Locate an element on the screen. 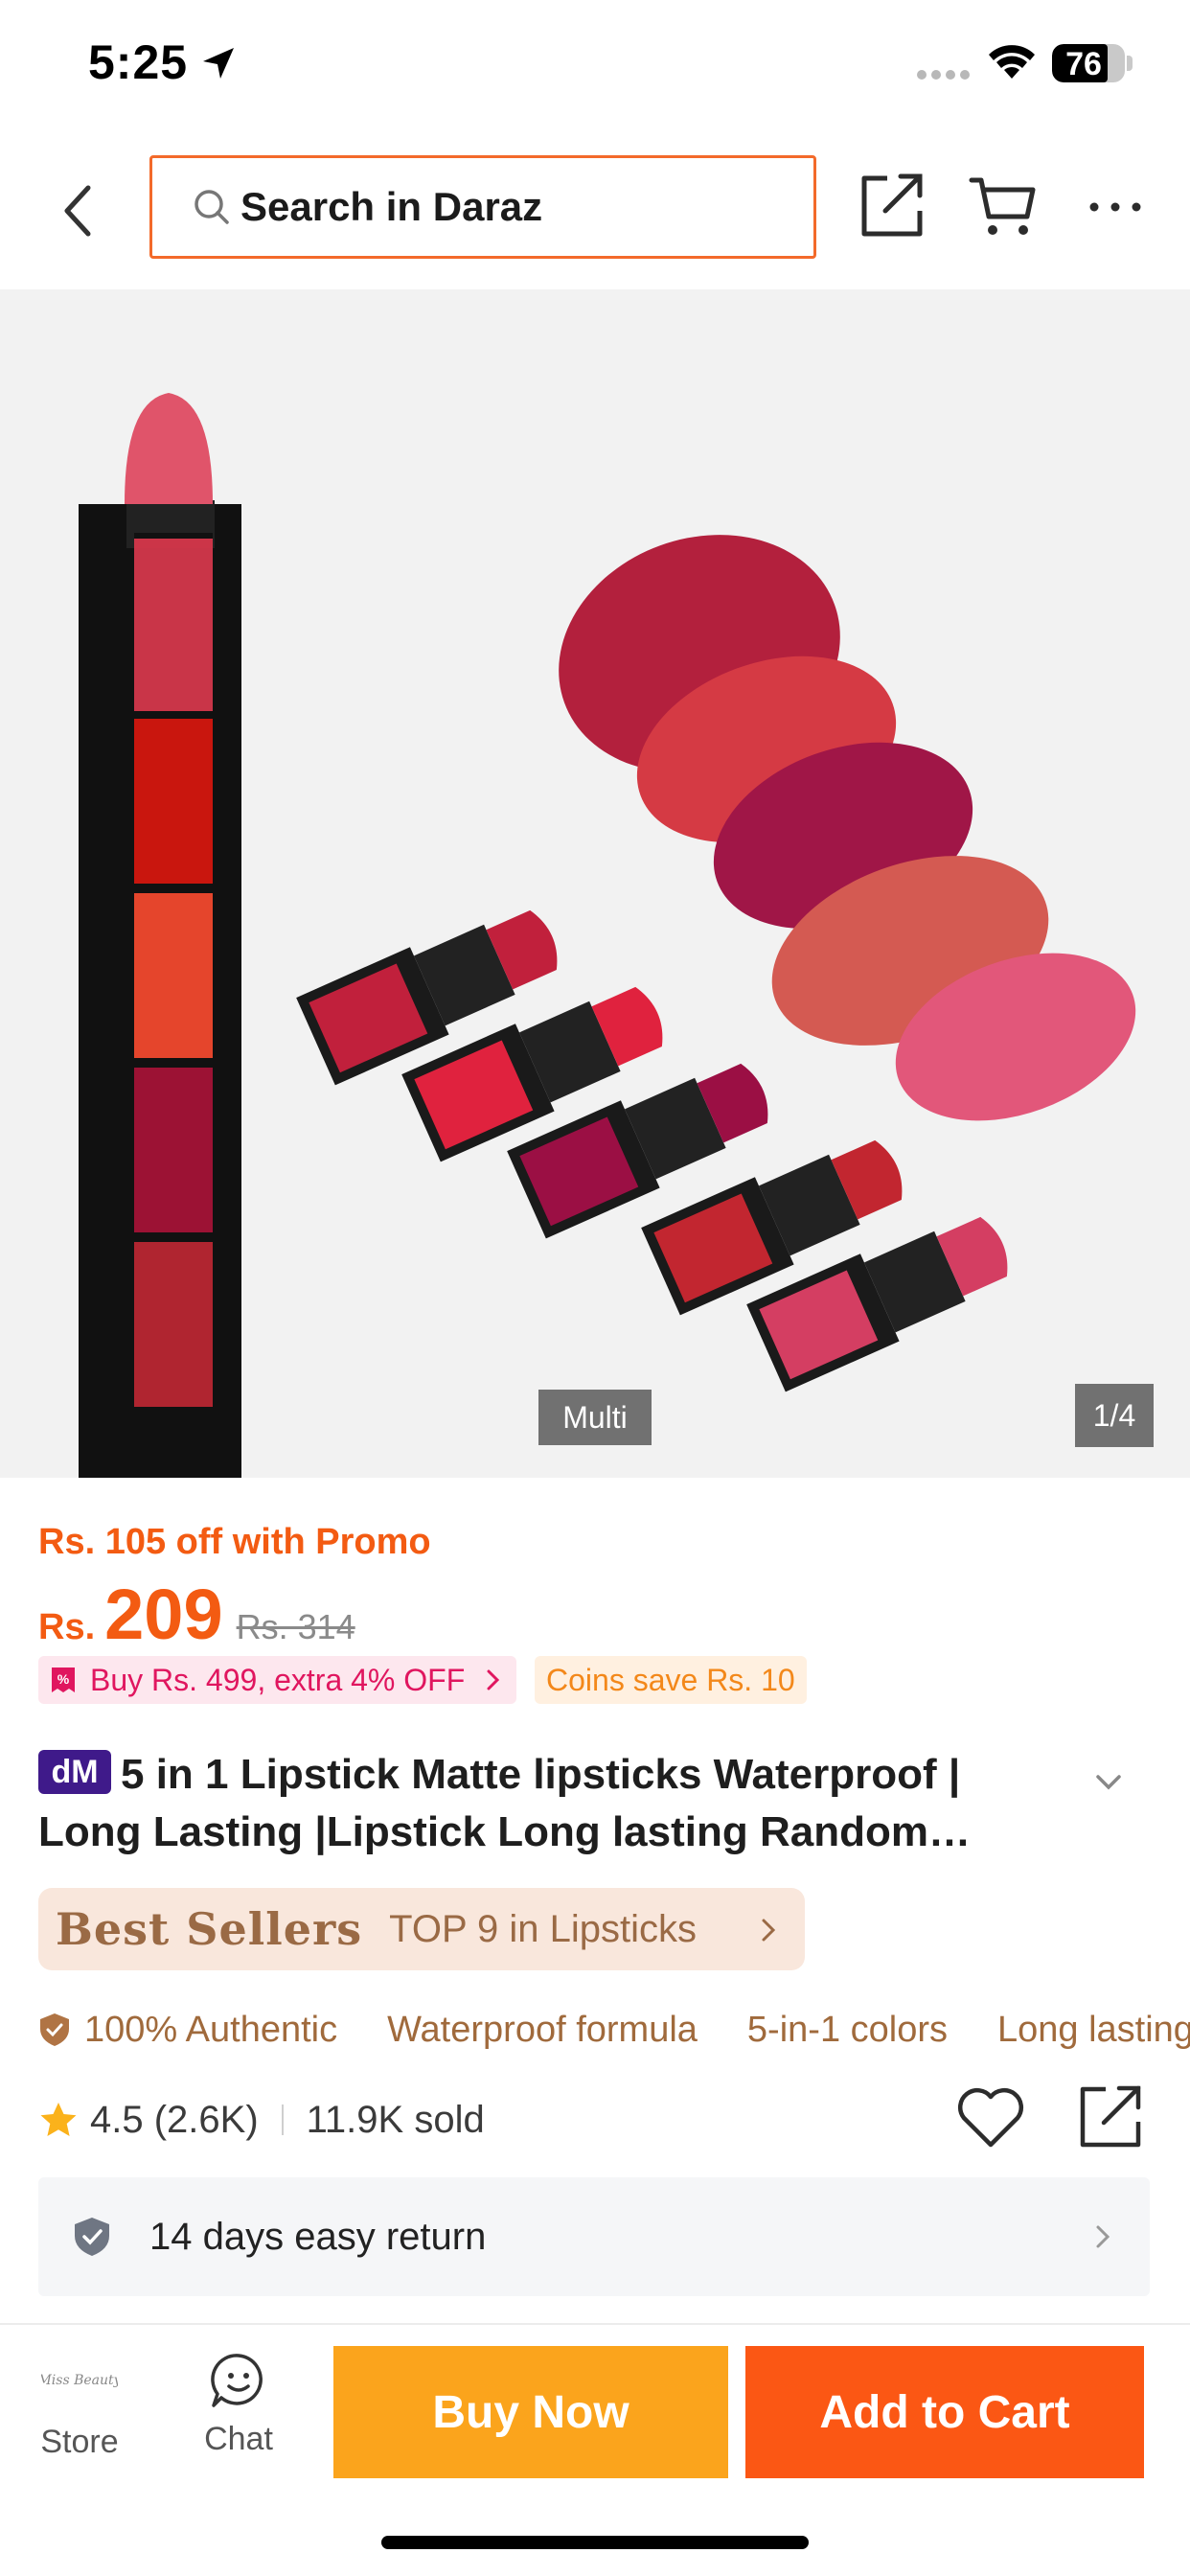  search-input: Search in Daraz is located at coordinates (483, 207).